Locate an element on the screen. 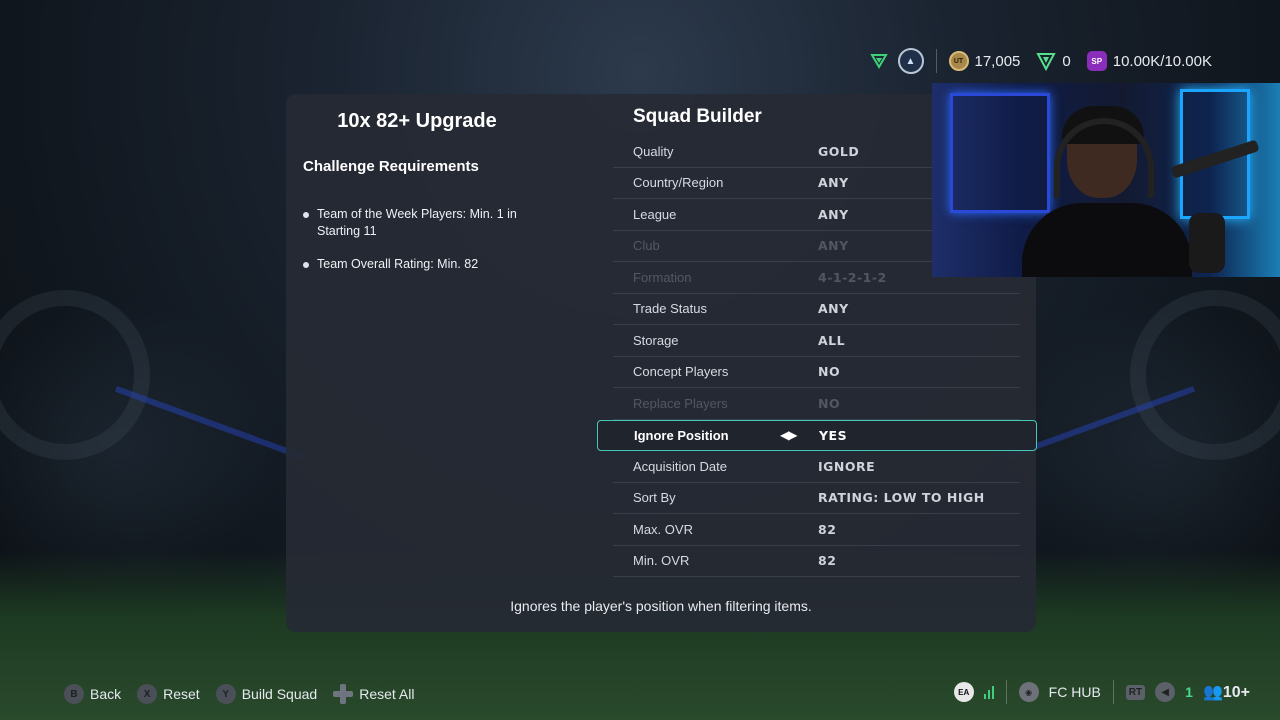 The image size is (1280, 720). option-label: Quality is located at coordinates (653, 151).